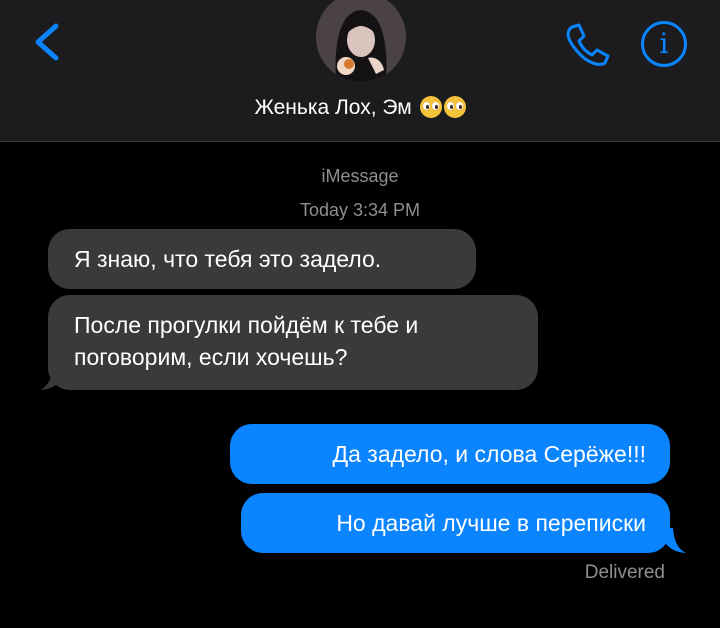 The width and height of the screenshot is (720, 628). Describe the element at coordinates (360, 210) in the screenshot. I see `message-timestamp: Today 3:34 PM` at that location.